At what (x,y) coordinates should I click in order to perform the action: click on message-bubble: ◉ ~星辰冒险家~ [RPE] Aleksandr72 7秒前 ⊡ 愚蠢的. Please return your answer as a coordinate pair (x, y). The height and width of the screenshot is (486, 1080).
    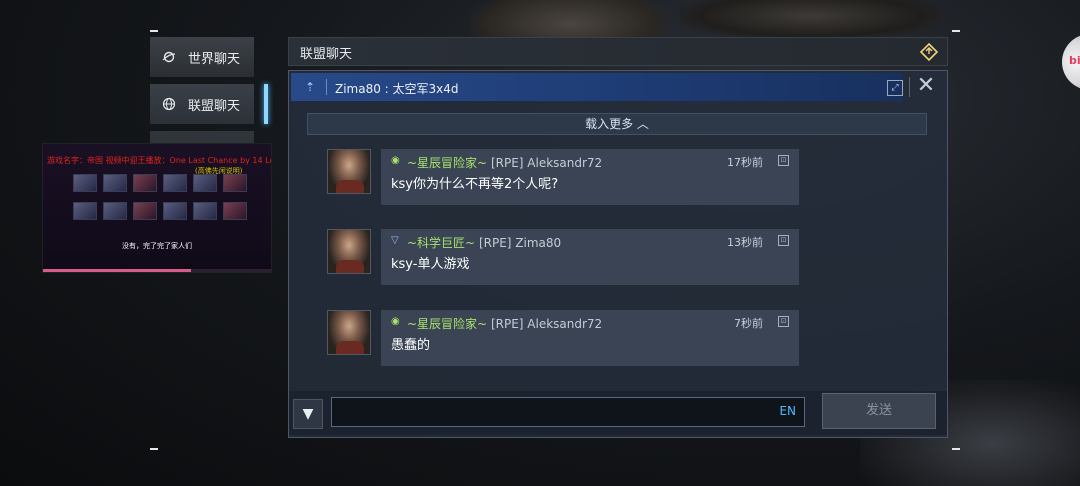
    Looking at the image, I should click on (590, 338).